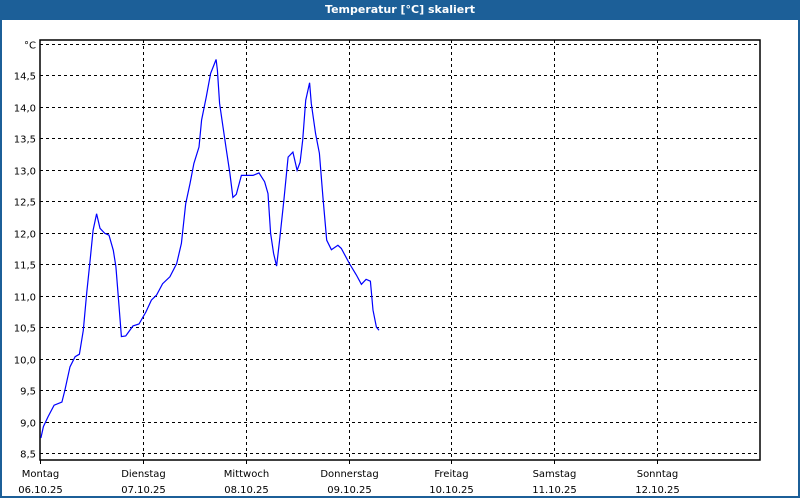 The image size is (800, 500). What do you see at coordinates (25, 298) in the screenshot?
I see `y-tick-label: 11,0` at bounding box center [25, 298].